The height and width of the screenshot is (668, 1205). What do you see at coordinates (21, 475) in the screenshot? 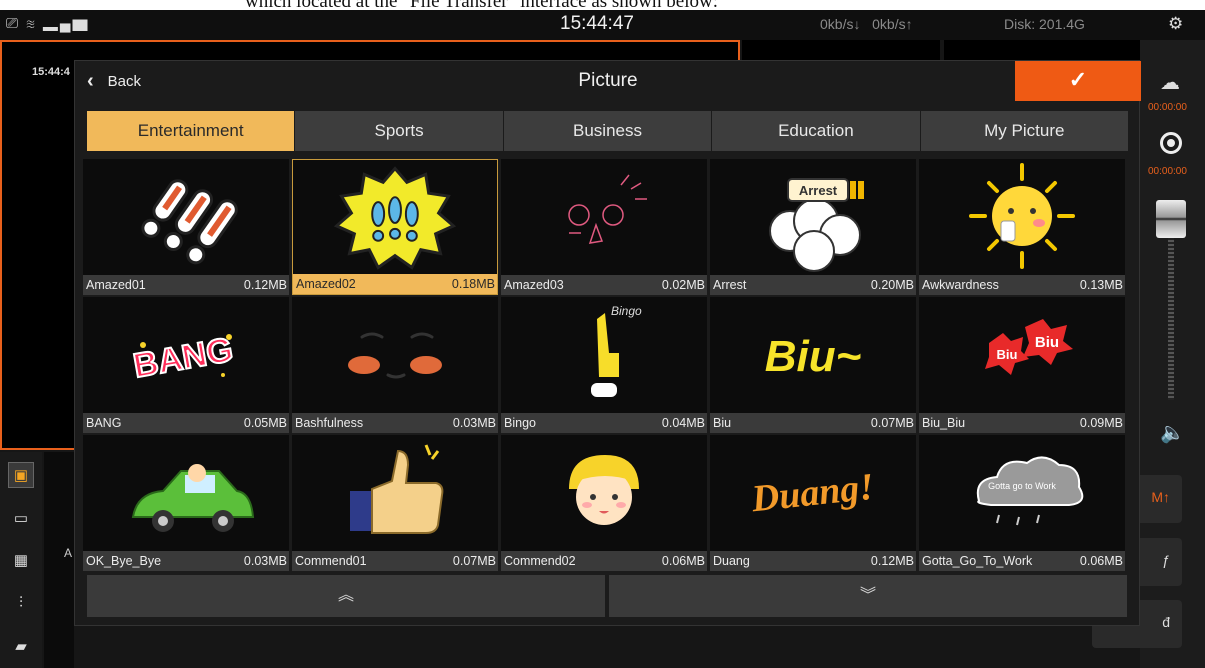
I see `picture-tool-icon: ▣` at bounding box center [21, 475].